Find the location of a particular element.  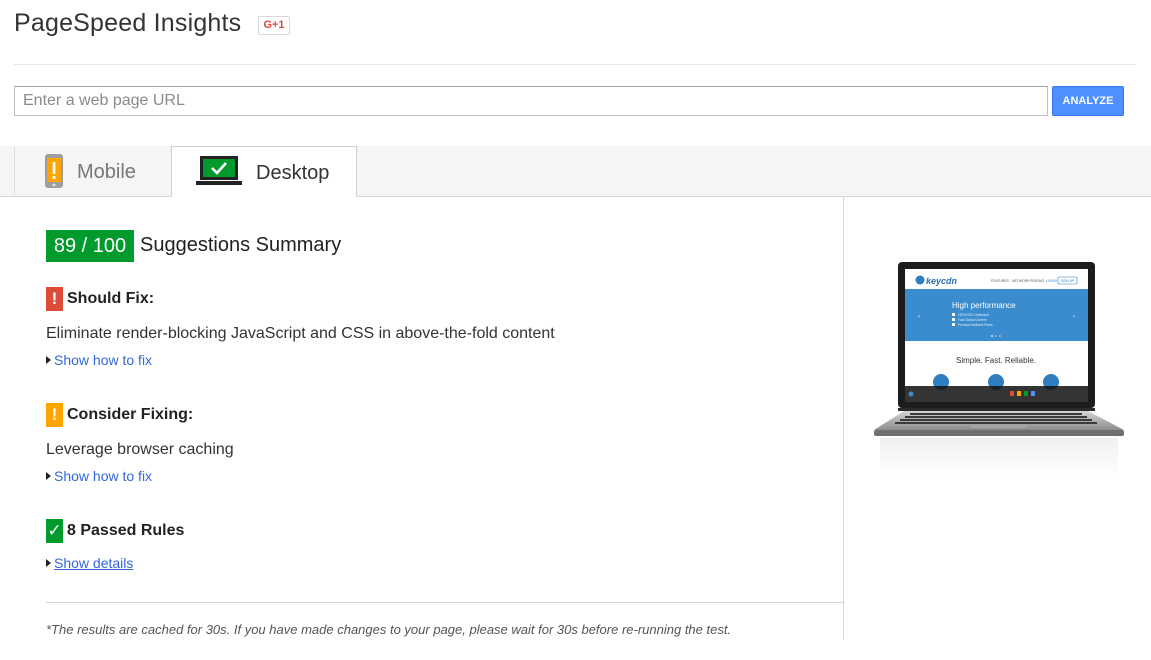

preview-nav-pricing: PRICING is located at coordinates (1037, 281).